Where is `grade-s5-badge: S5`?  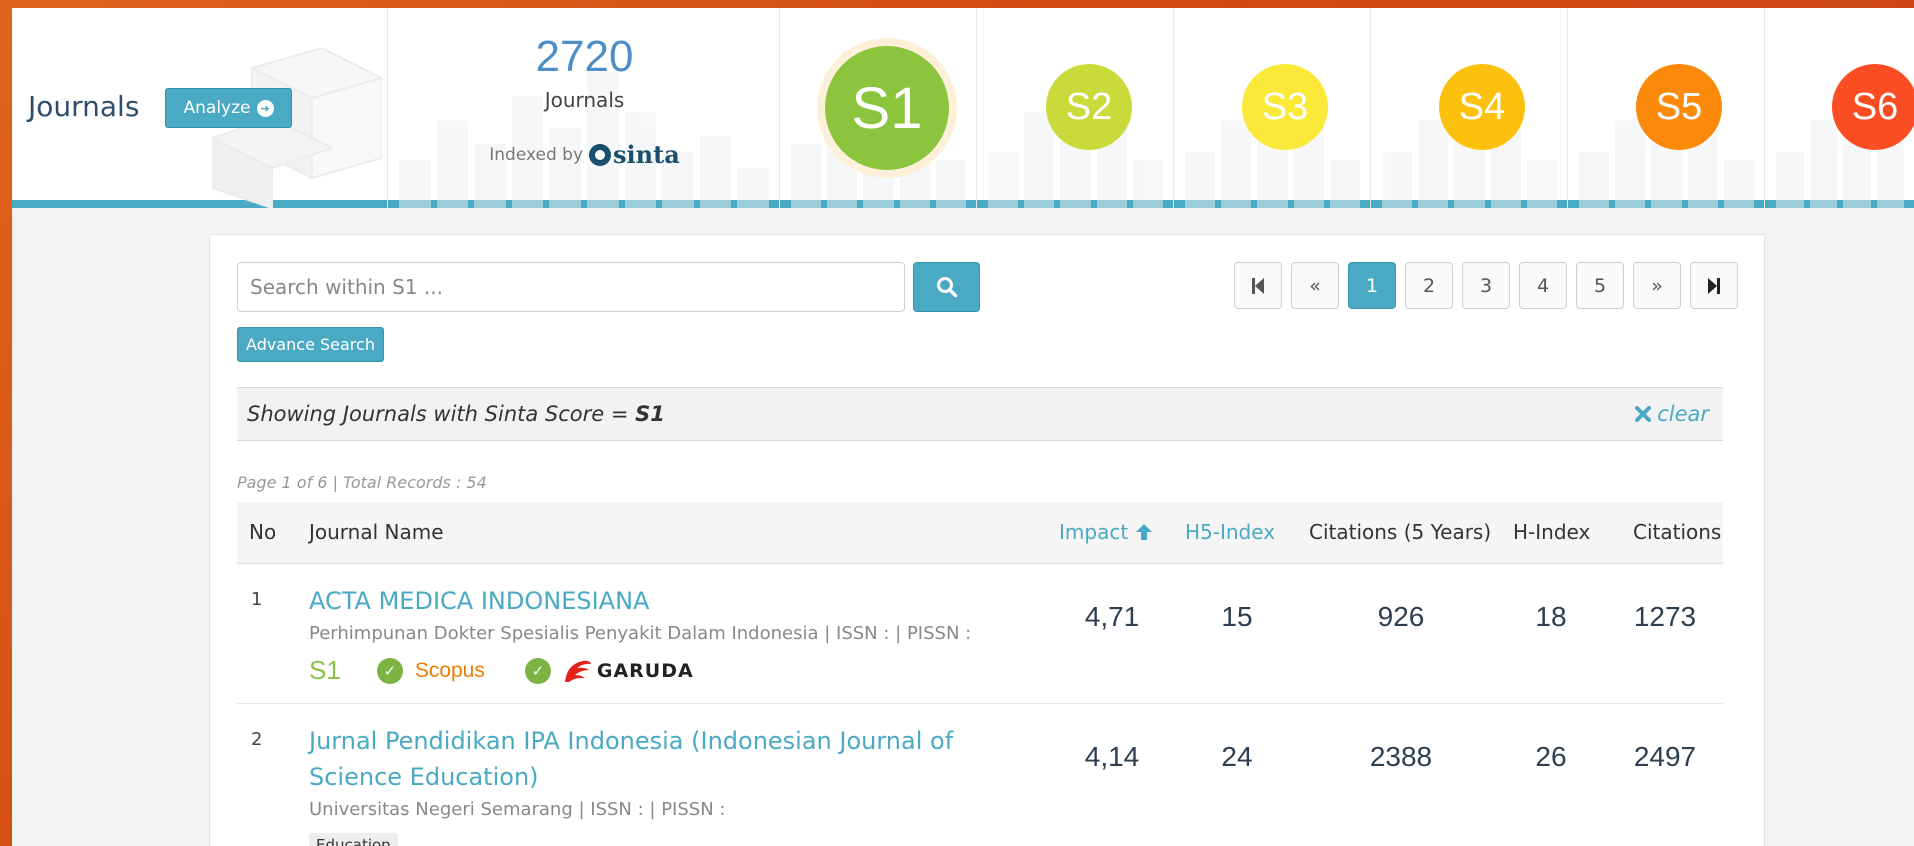
grade-s5-badge: S5 is located at coordinates (1679, 107).